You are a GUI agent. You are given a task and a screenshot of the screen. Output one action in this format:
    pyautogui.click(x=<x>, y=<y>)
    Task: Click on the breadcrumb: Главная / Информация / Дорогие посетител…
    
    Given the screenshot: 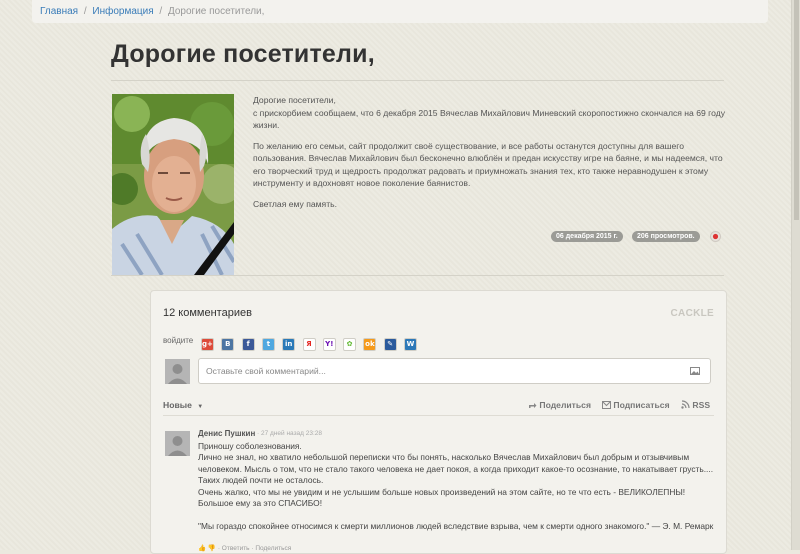 What is the action you would take?
    pyautogui.click(x=400, y=11)
    